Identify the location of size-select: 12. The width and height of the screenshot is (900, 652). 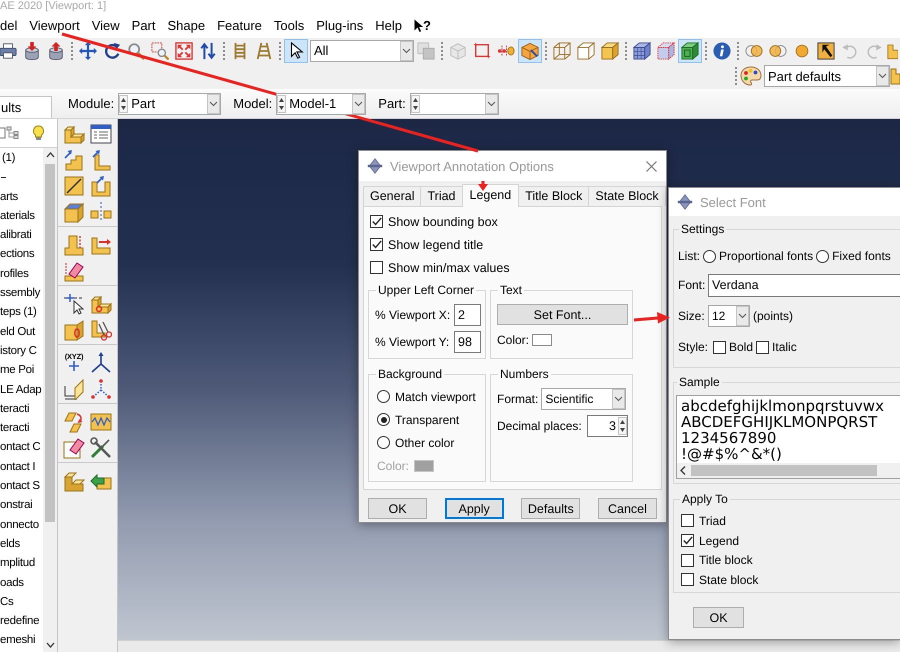
(729, 315).